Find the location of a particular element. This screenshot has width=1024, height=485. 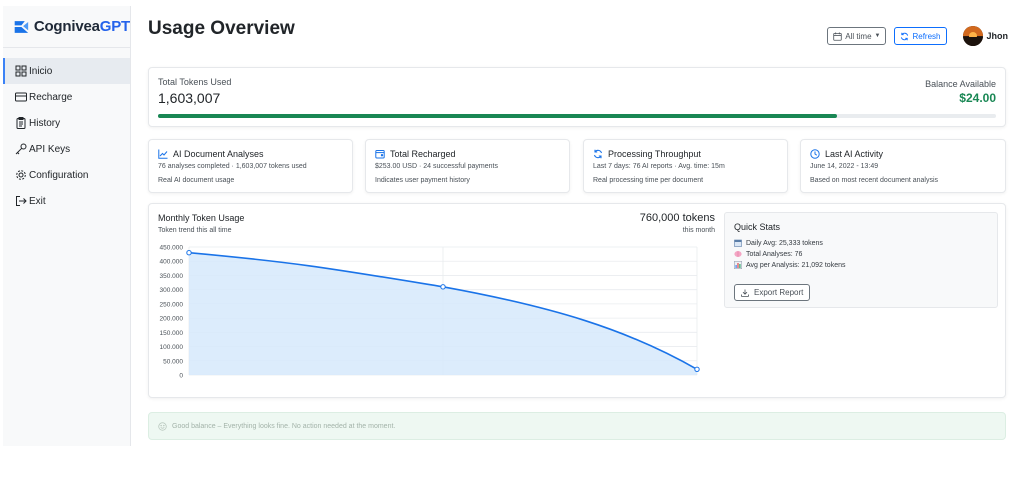

quick-stat-daily-avg: Daily Avg: 25,333 tokens is located at coordinates (778, 243).